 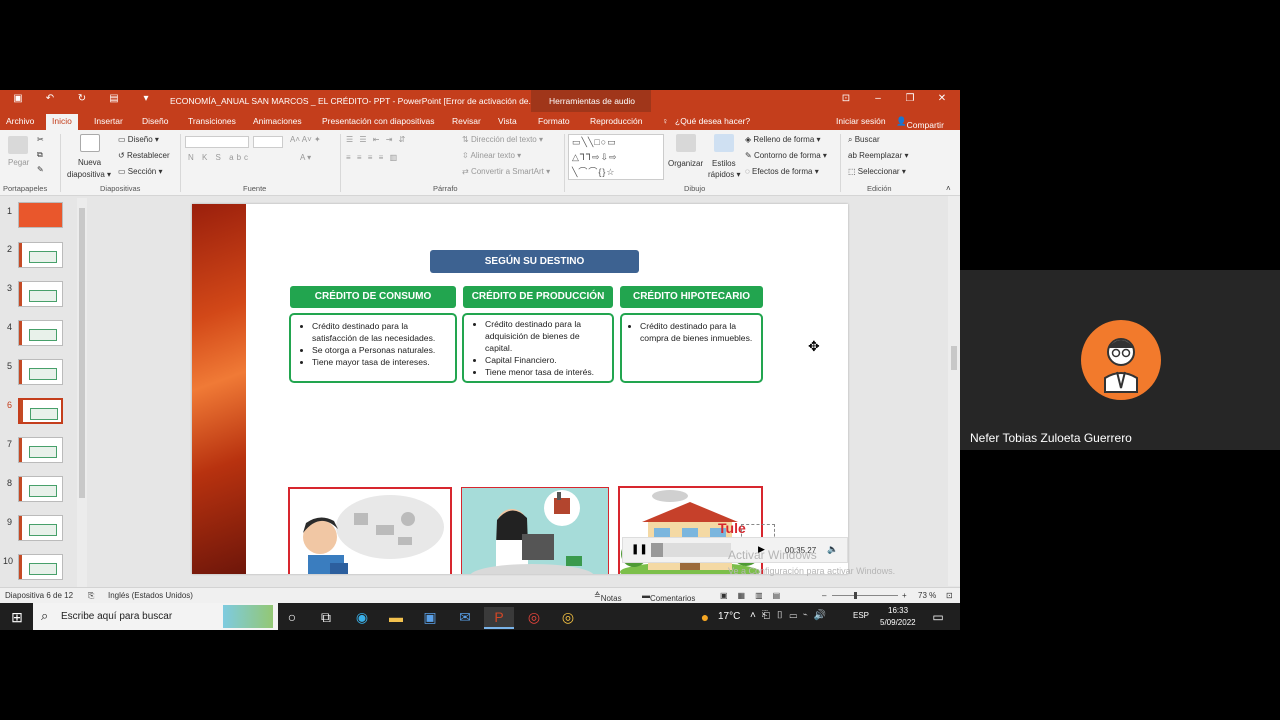 I want to click on paste-label: Pegar, so click(x=18, y=162).